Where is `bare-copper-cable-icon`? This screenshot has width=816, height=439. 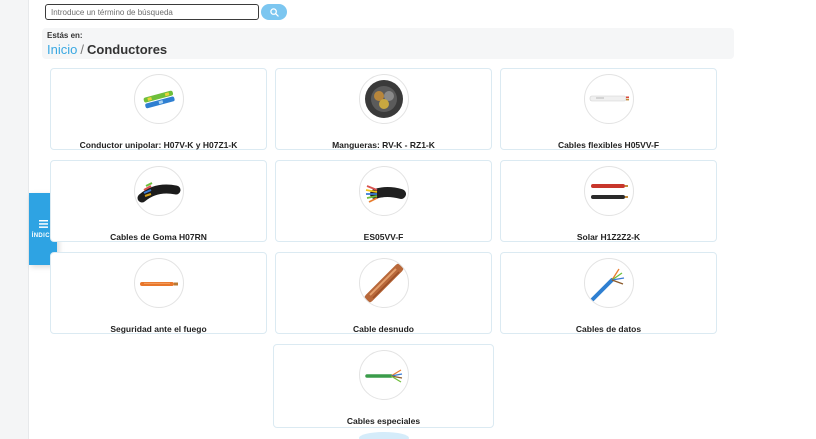 bare-copper-cable-icon is located at coordinates (383, 283).